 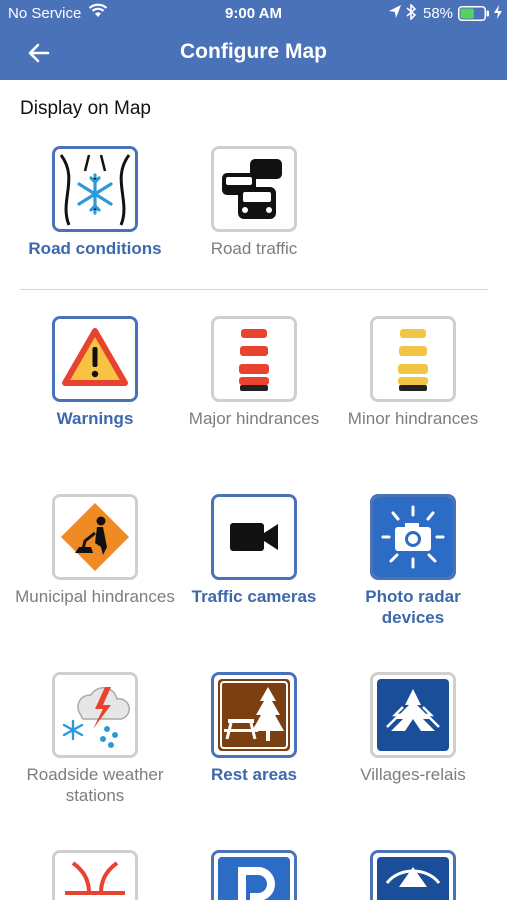 What do you see at coordinates (254, 596) in the screenshot?
I see `layer-label: Traffic cameras` at bounding box center [254, 596].